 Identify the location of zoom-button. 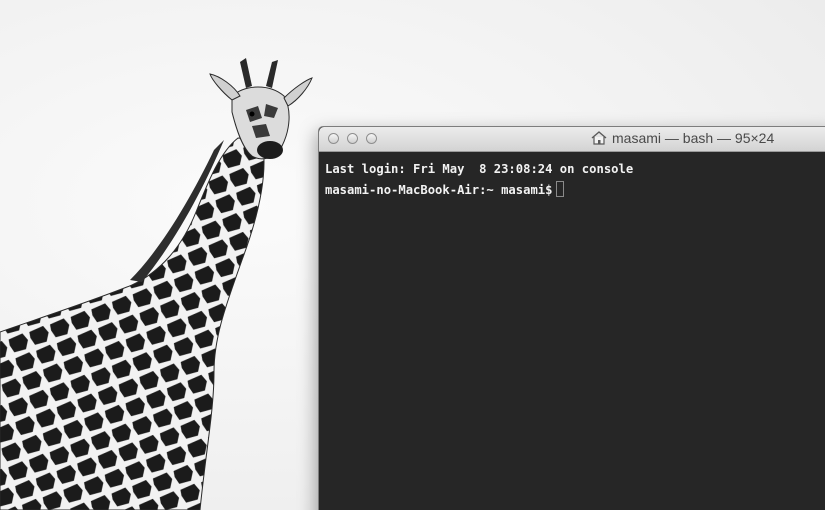
(371, 138).